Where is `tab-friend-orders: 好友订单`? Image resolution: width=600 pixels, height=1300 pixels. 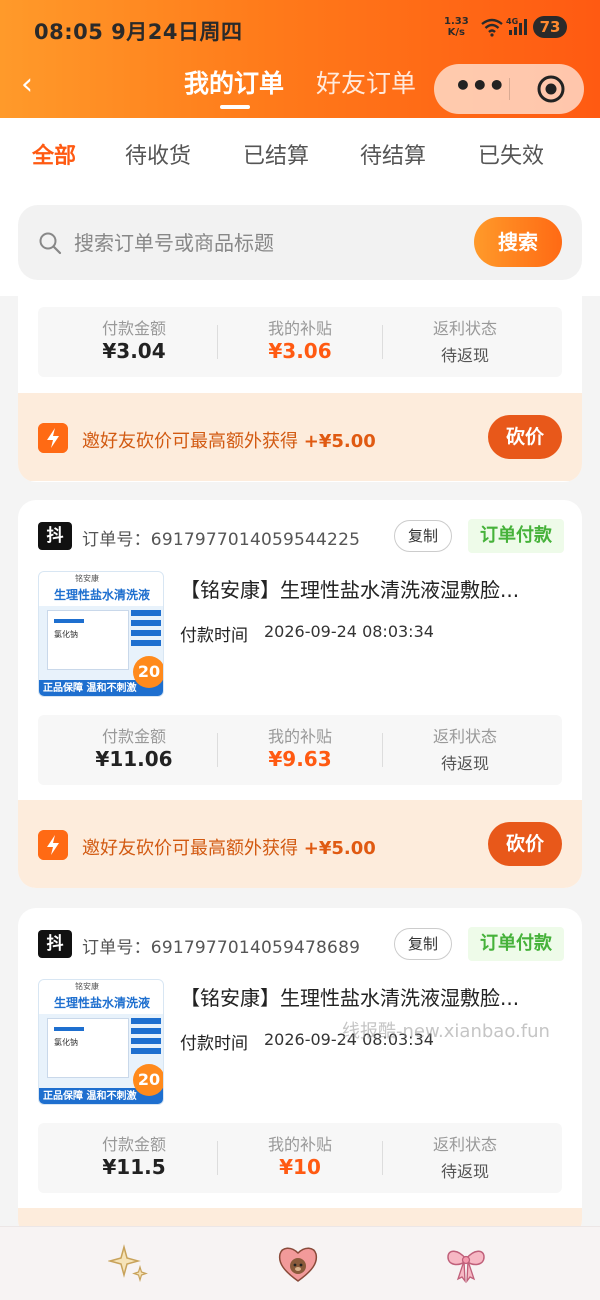
tab-friend-orders: 好友订单 is located at coordinates (366, 82).